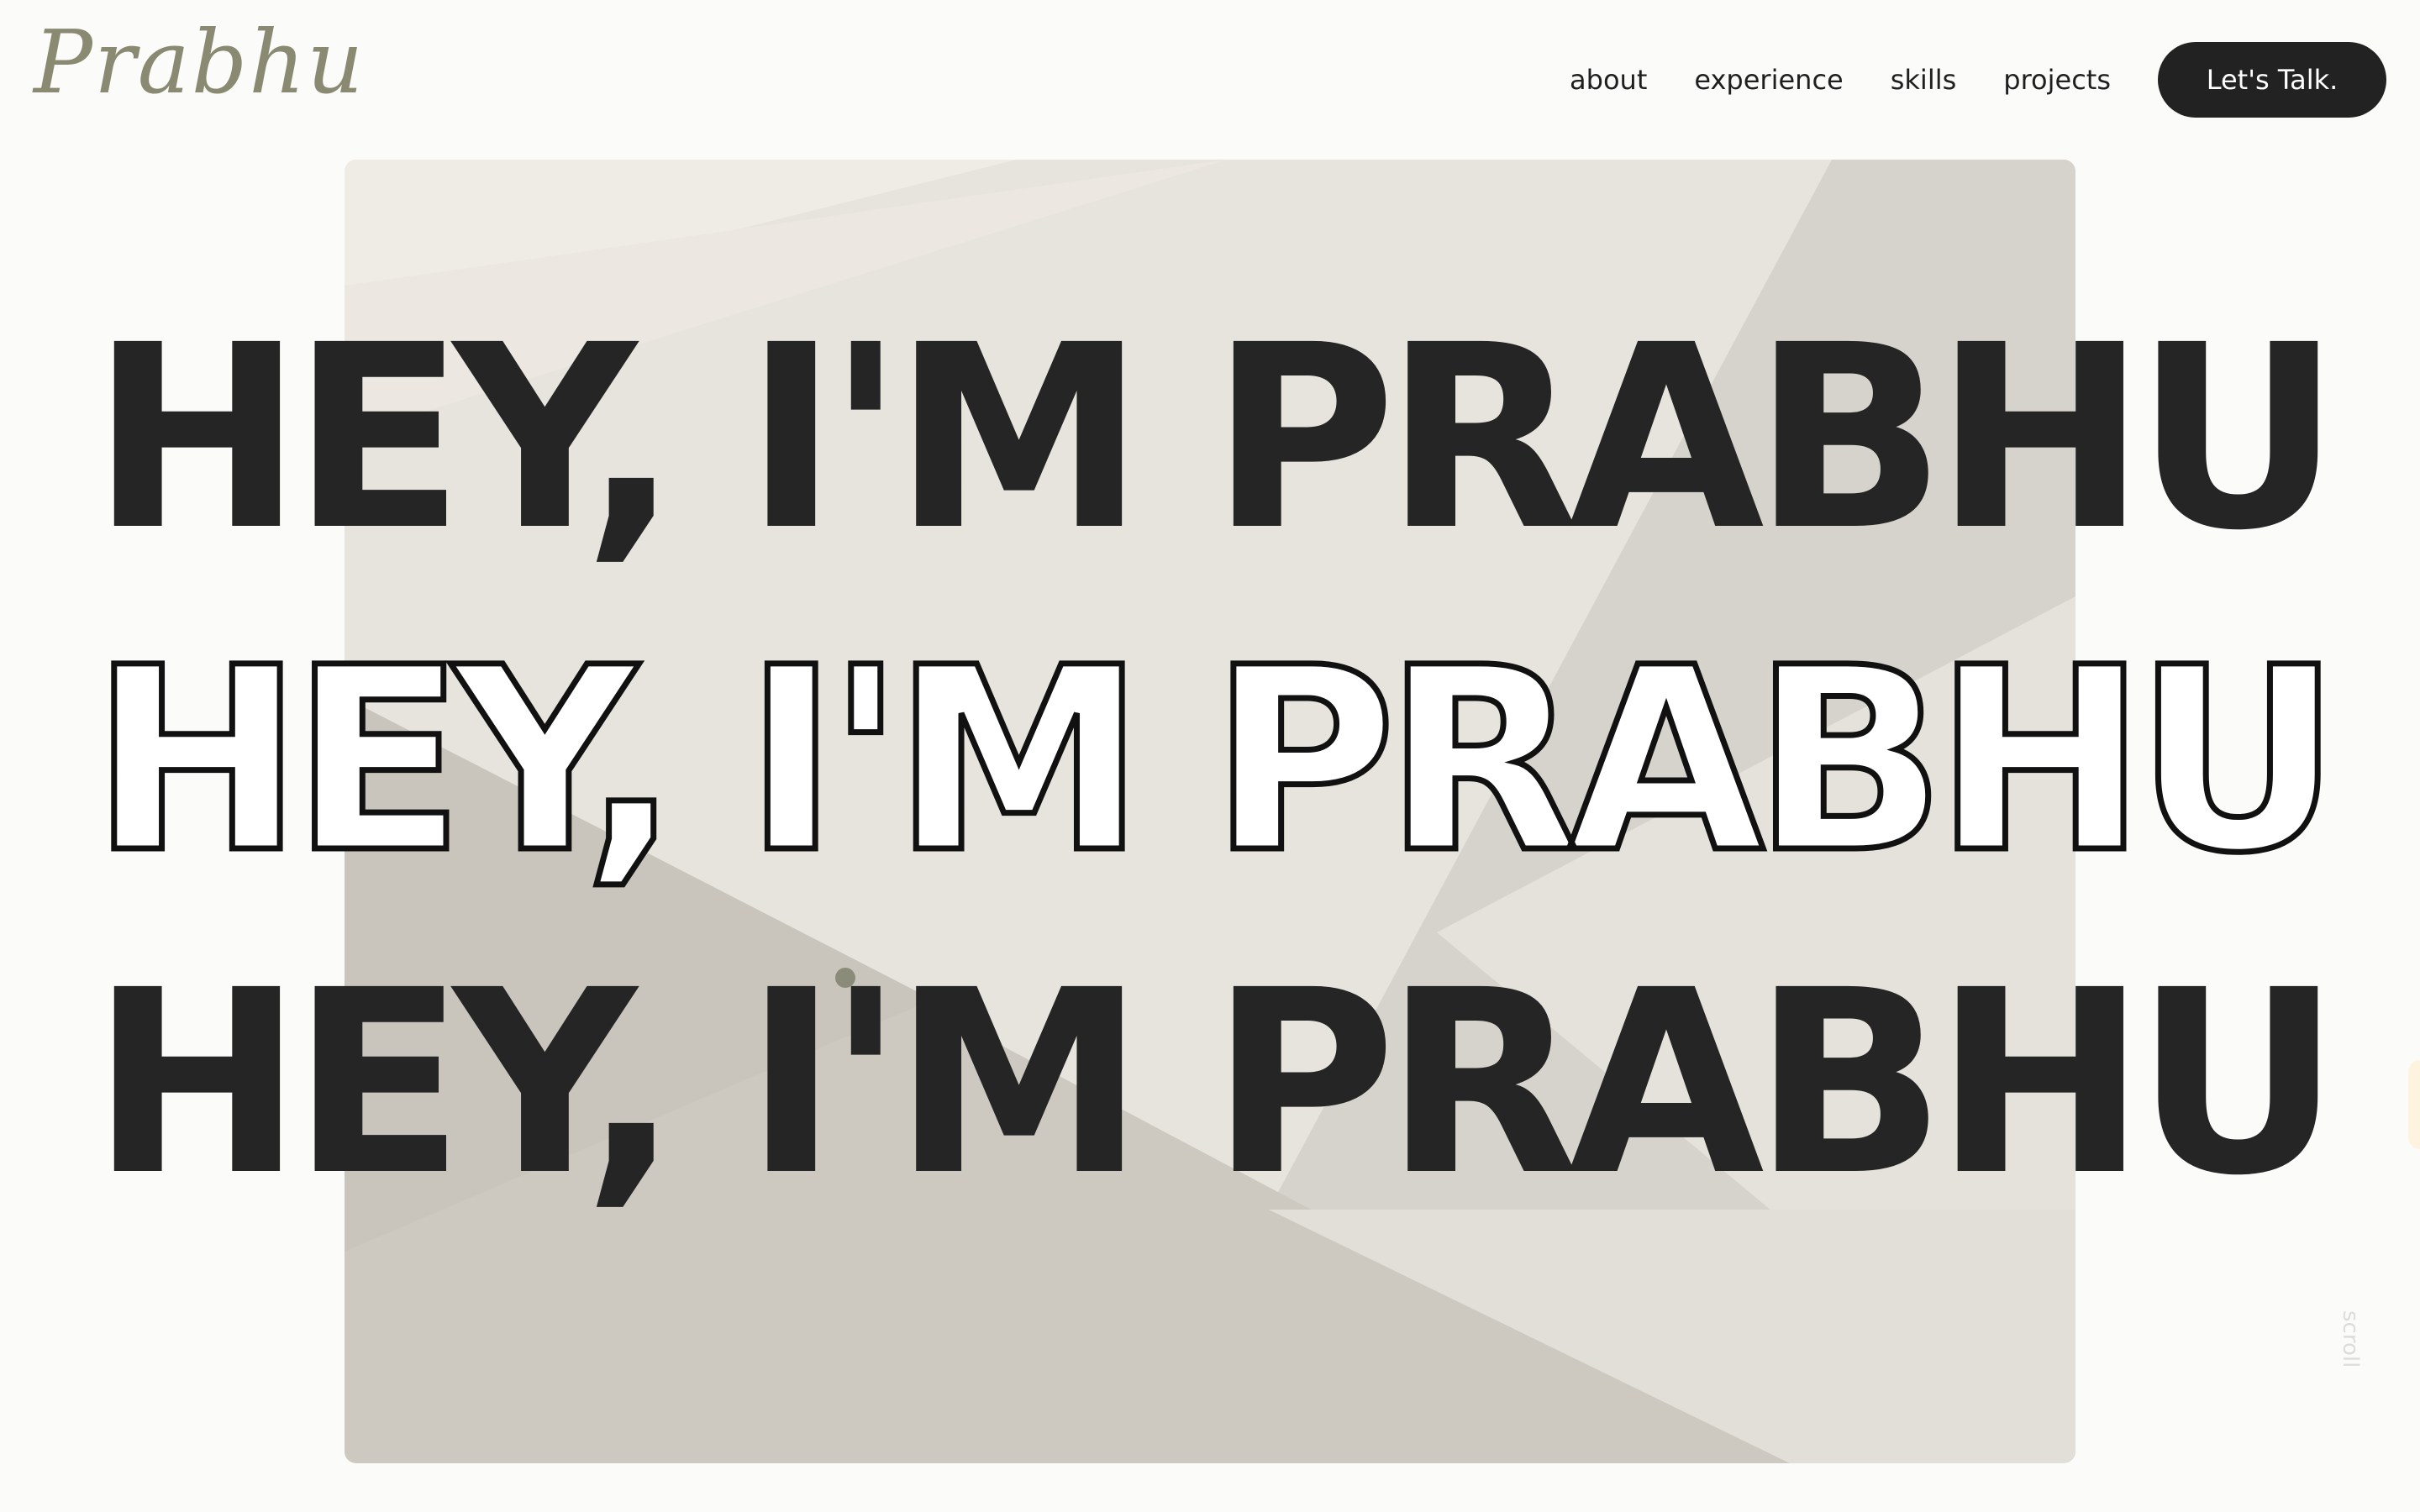 This screenshot has width=2420, height=1512. What do you see at coordinates (2414, 1104) in the screenshot?
I see `side-tab` at bounding box center [2414, 1104].